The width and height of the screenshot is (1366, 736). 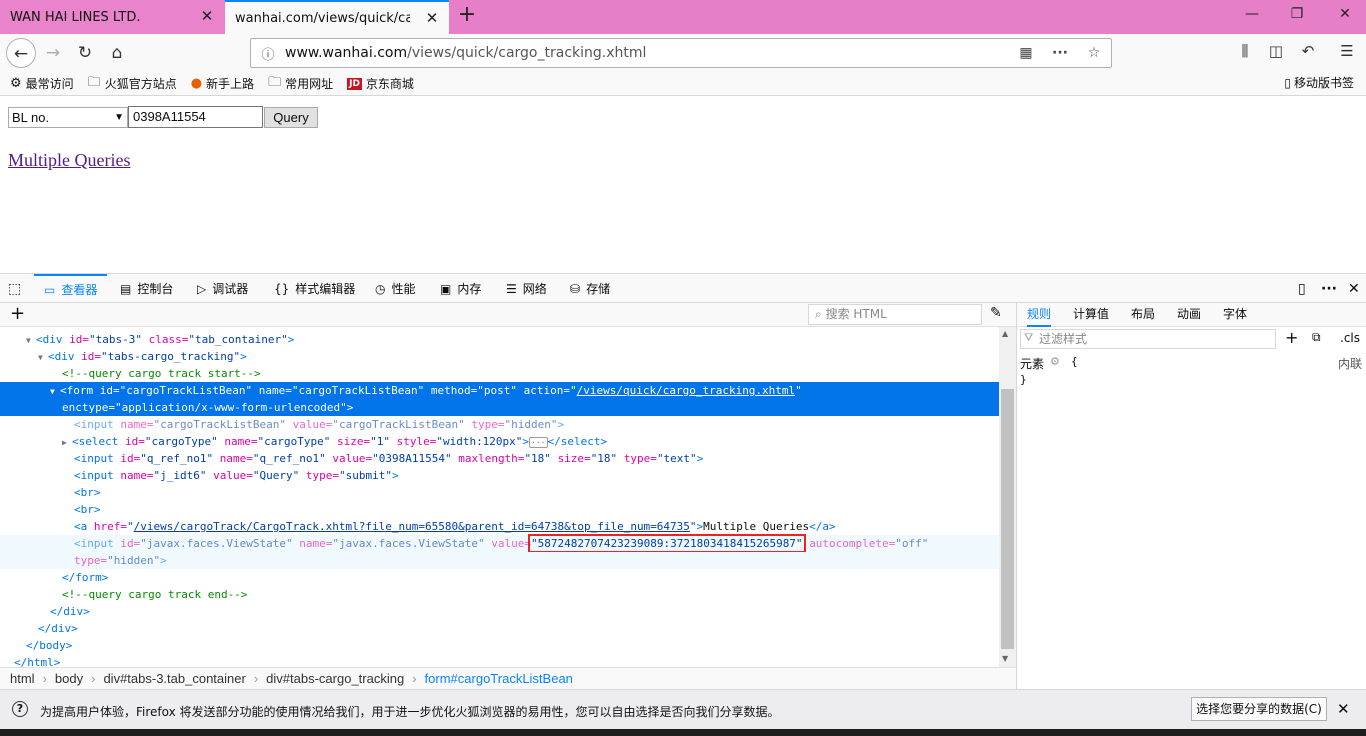 What do you see at coordinates (395, 288) in the screenshot?
I see `tab-performance: ◷ 性能` at bounding box center [395, 288].